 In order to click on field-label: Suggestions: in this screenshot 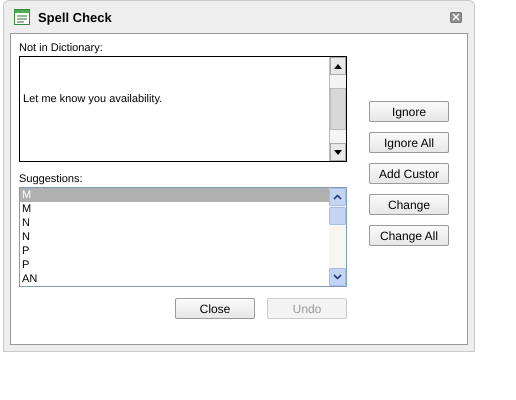, I will do `click(51, 179)`.